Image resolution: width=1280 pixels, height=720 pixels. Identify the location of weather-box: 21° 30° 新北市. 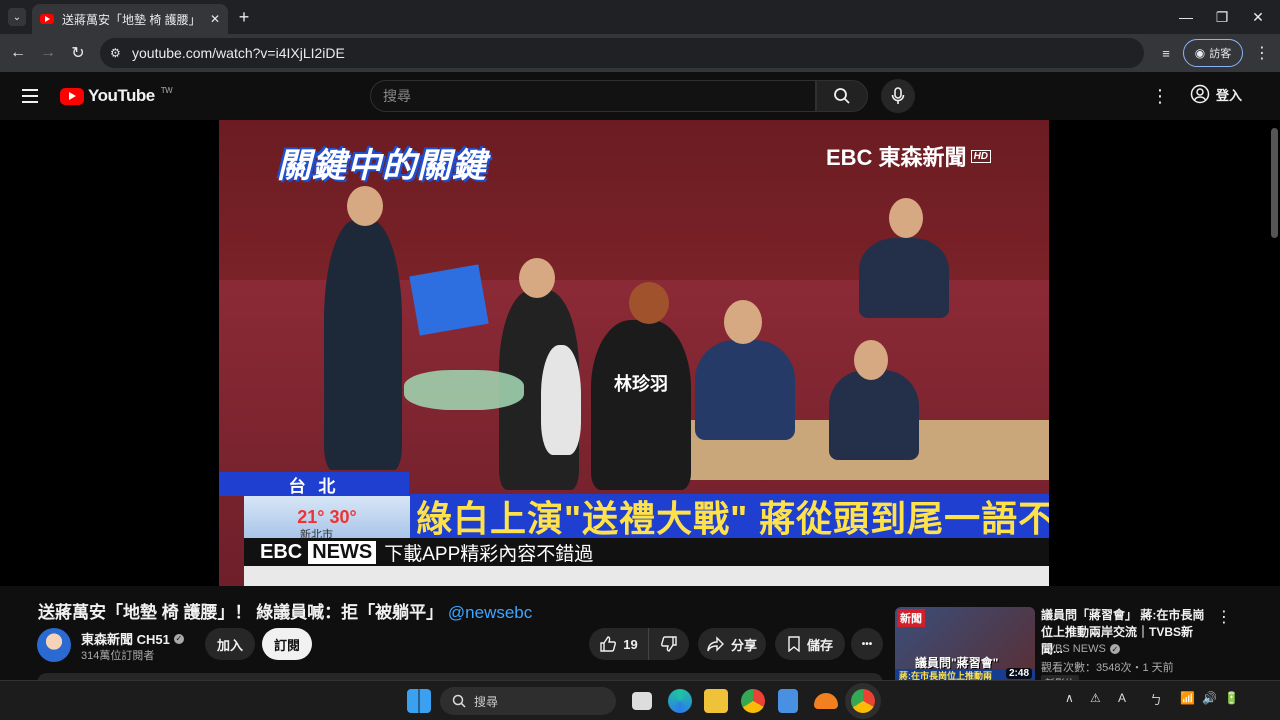
(327, 518).